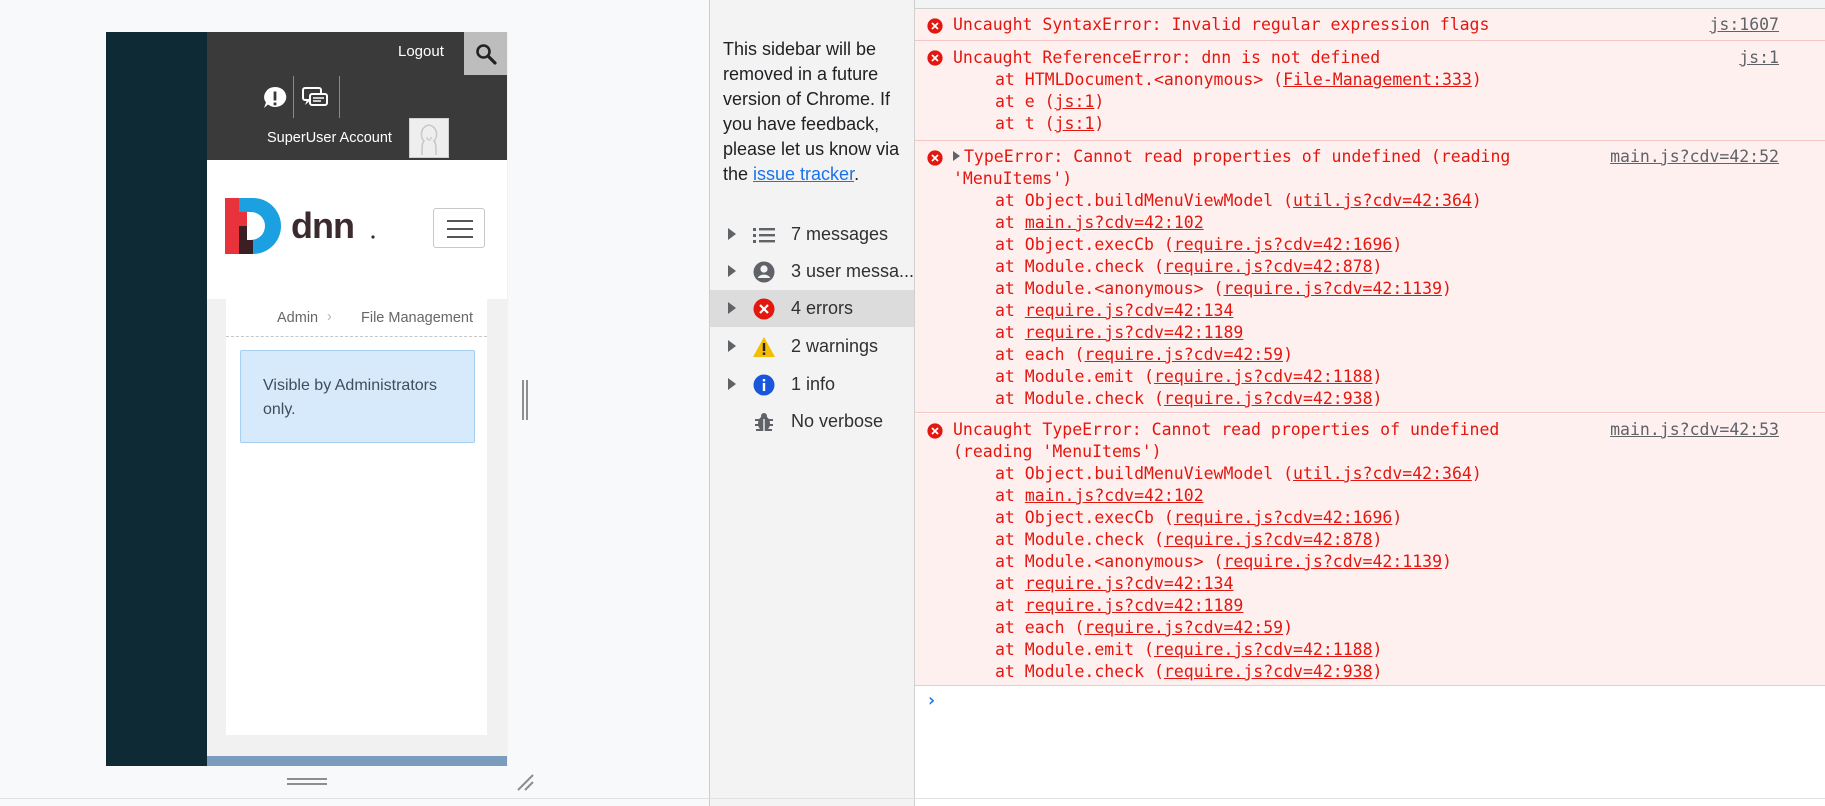 This screenshot has height=806, width=1825. What do you see at coordinates (1057, 451) in the screenshot?
I see `error-message-line: (reading 'MenuItems')` at bounding box center [1057, 451].